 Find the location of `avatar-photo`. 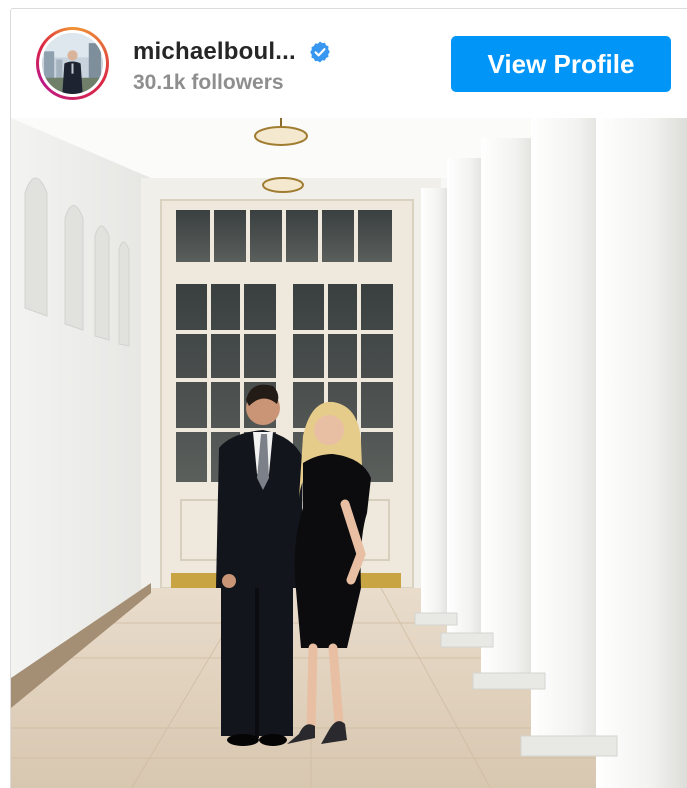

avatar-photo is located at coordinates (72, 63).